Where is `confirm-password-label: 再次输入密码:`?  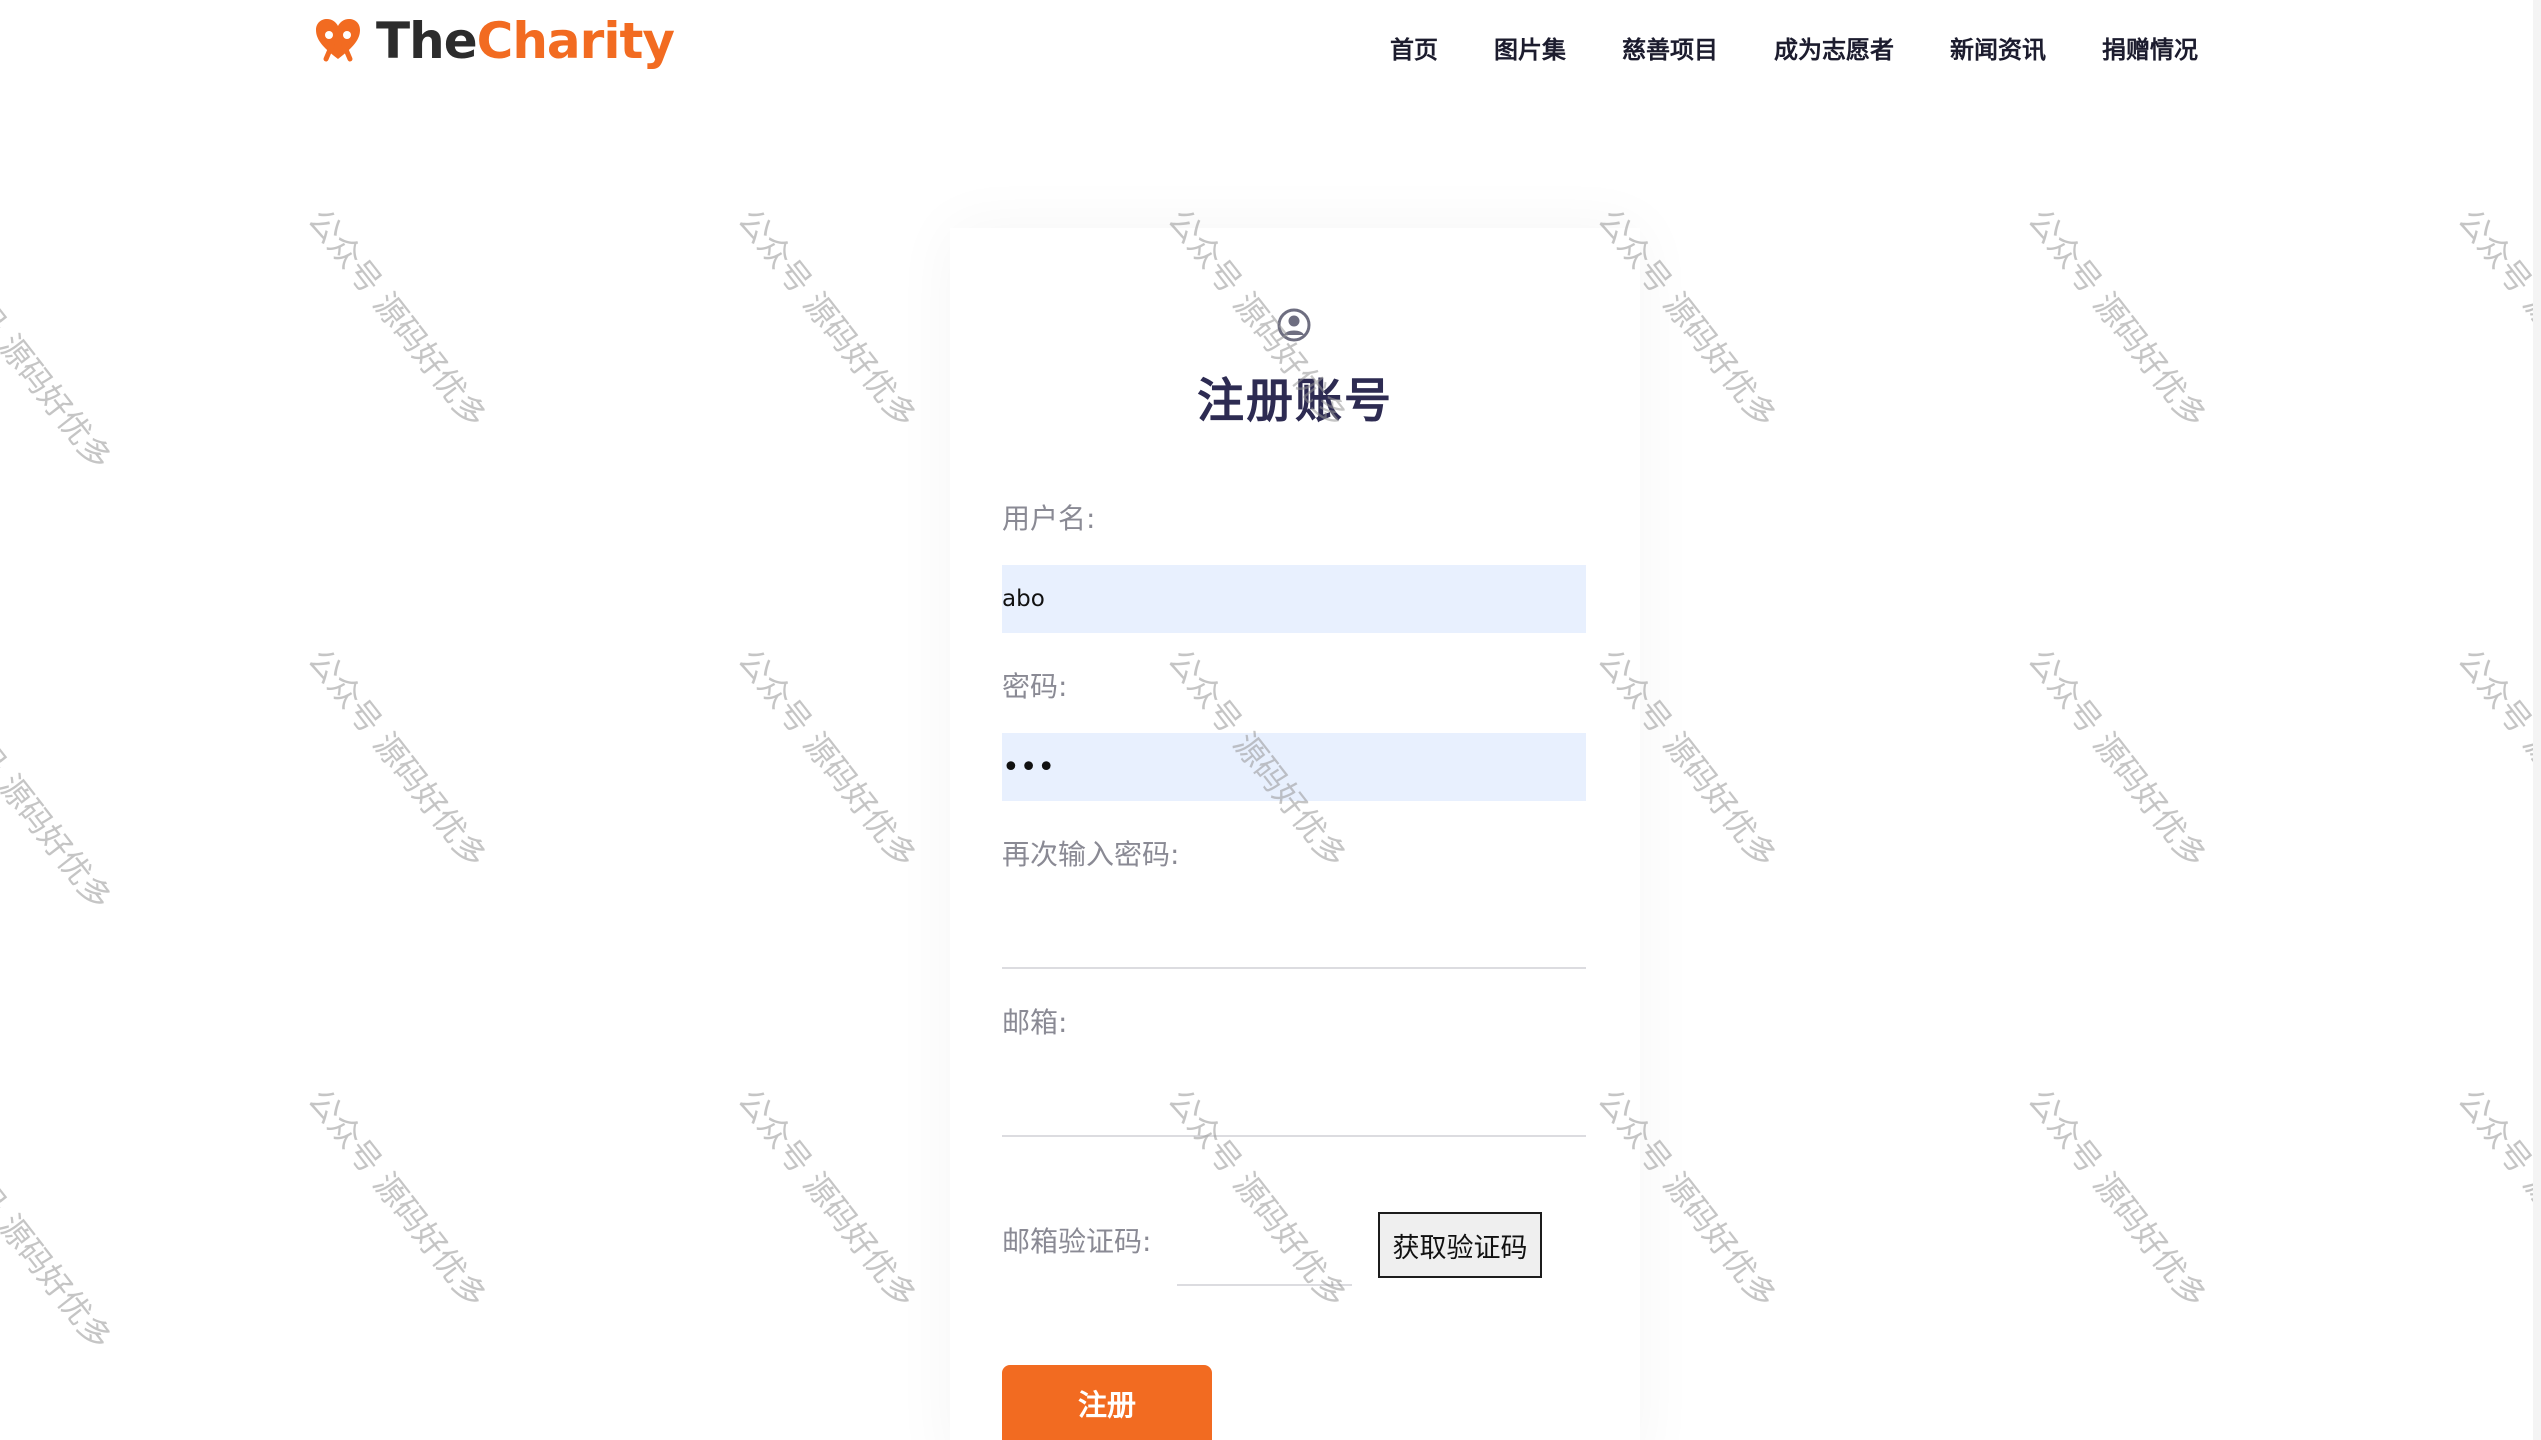
confirm-password-label: 再次输入密码: is located at coordinates (1091, 854).